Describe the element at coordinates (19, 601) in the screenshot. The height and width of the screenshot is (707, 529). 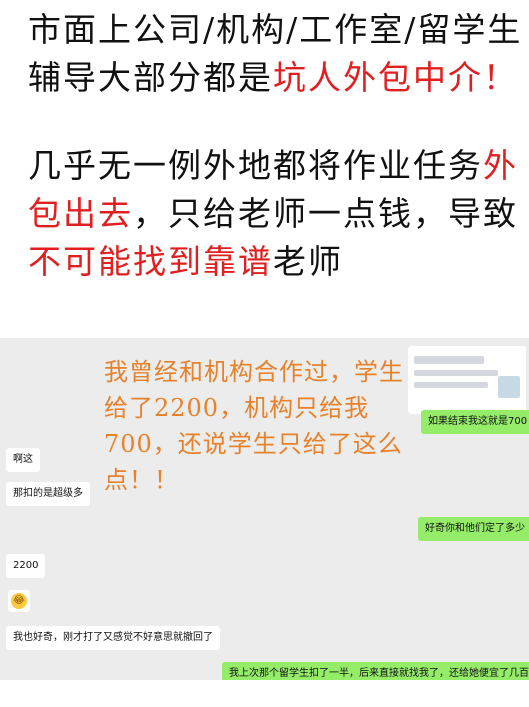
I see `laughing-emoji-icon: 😂` at that location.